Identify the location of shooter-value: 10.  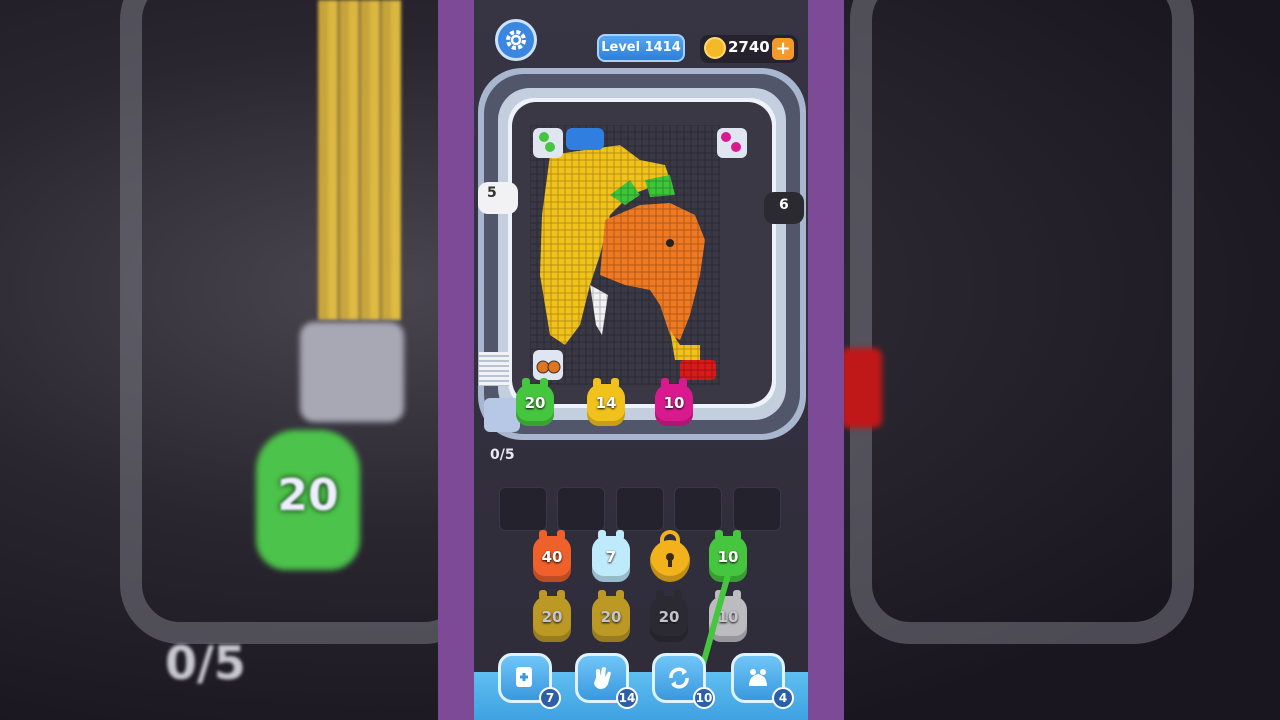
(674, 403).